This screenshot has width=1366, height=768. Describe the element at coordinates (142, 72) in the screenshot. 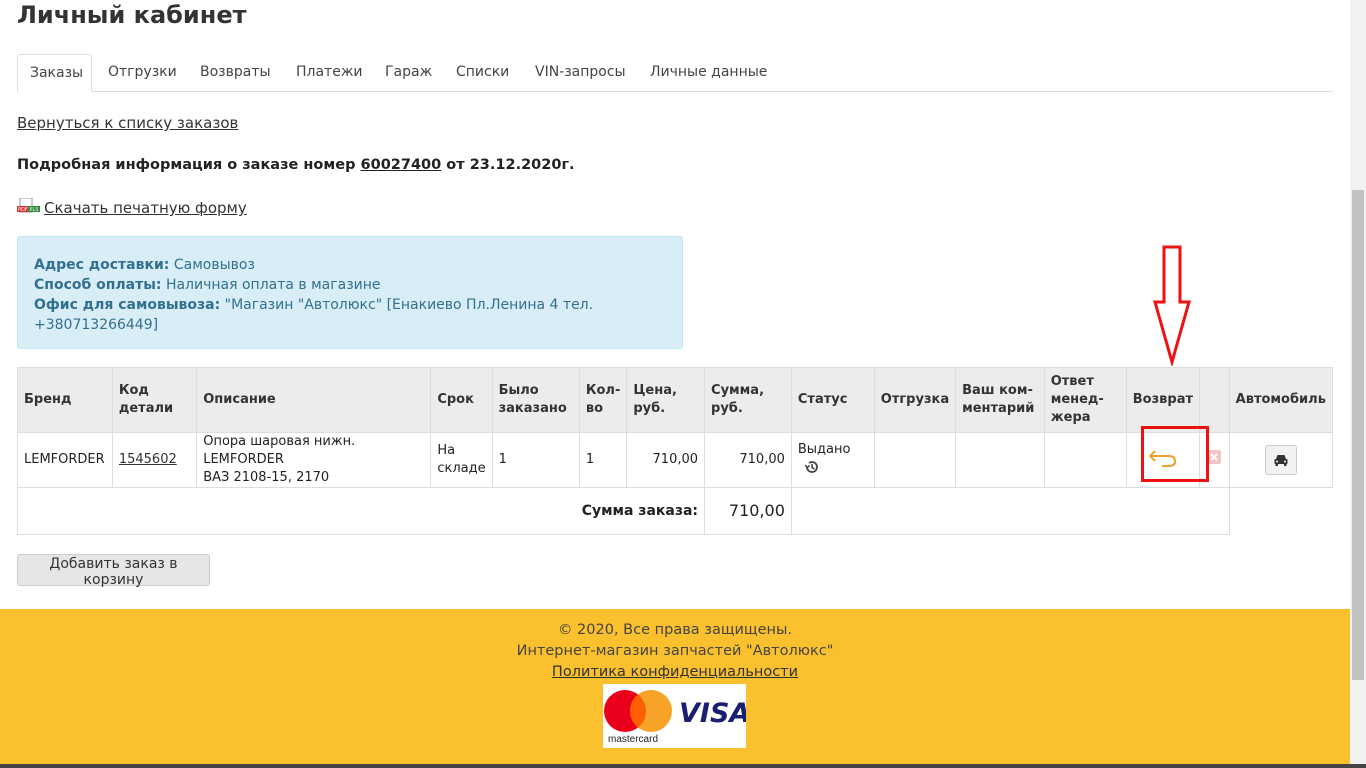

I see `tab-shipments: Отгрузки` at that location.